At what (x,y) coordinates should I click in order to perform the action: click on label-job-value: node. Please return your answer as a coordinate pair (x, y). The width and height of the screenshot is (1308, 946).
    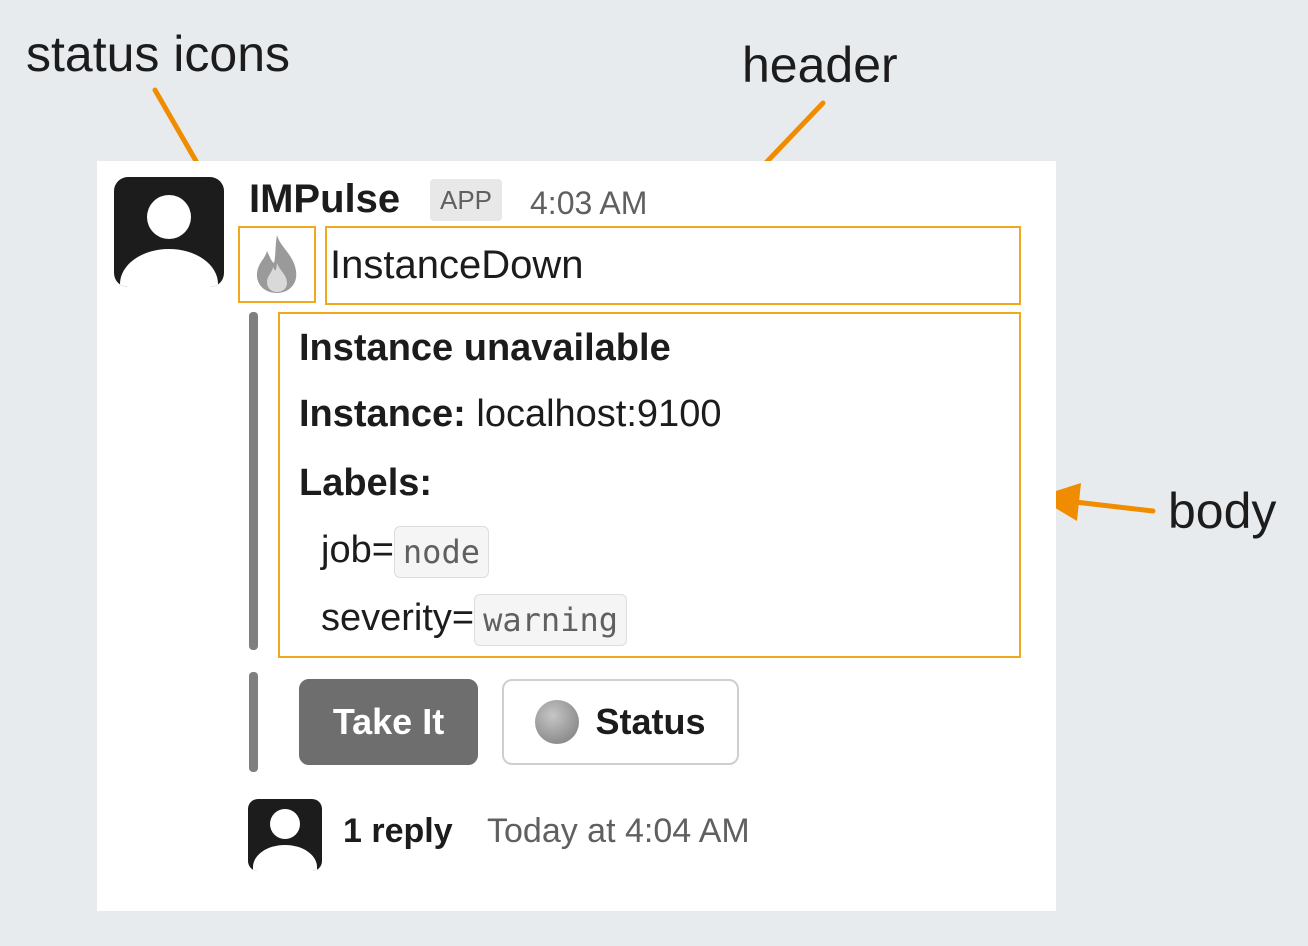
    Looking at the image, I should click on (441, 552).